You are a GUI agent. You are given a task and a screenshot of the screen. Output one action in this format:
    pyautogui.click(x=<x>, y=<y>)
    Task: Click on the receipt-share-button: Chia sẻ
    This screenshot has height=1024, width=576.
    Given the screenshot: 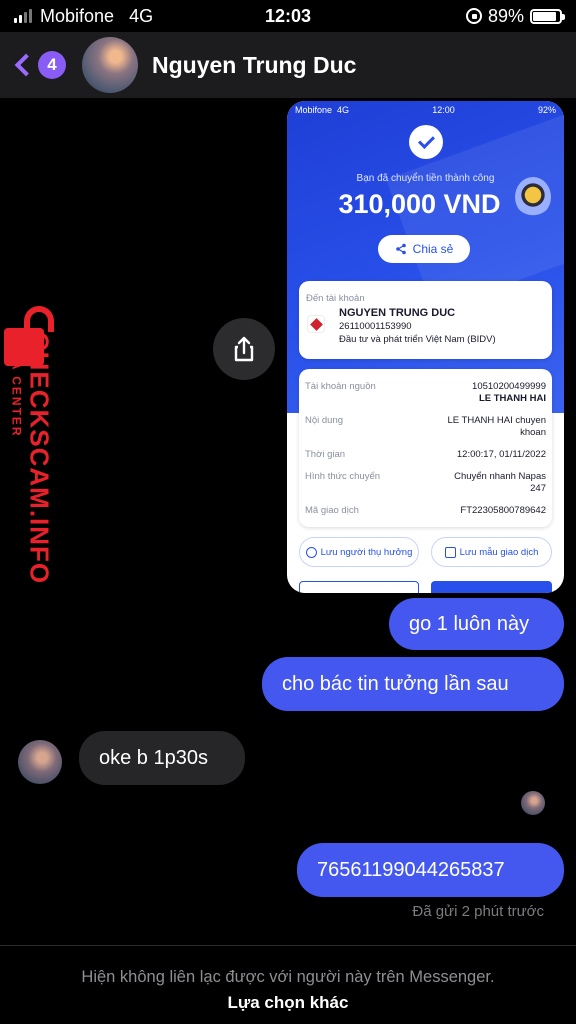 What is the action you would take?
    pyautogui.click(x=424, y=249)
    